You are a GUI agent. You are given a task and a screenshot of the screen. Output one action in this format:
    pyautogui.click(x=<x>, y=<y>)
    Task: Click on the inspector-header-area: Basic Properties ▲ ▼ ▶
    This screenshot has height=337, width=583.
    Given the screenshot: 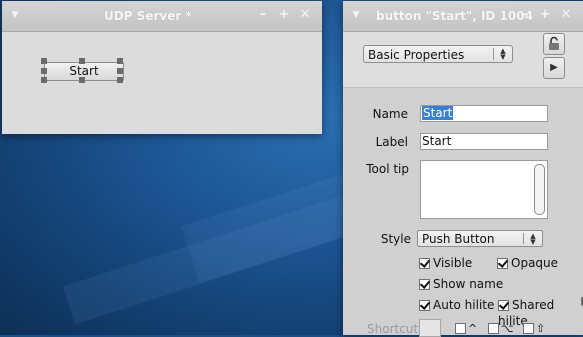 What is the action you would take?
    pyautogui.click(x=463, y=60)
    